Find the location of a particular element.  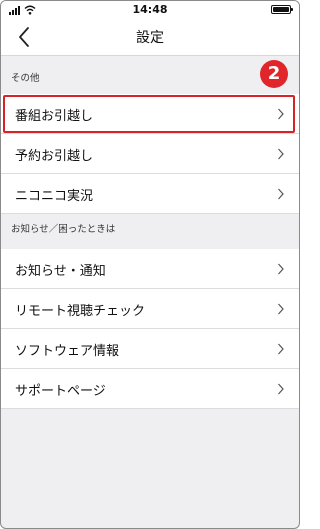

section-header-notices-help: お知らせ／困ったときは is located at coordinates (150, 227).